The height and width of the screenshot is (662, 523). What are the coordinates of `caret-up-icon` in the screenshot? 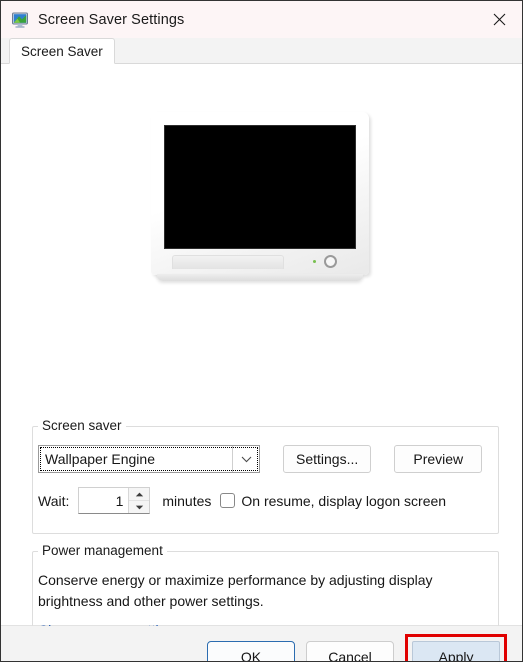 It's located at (139, 494).